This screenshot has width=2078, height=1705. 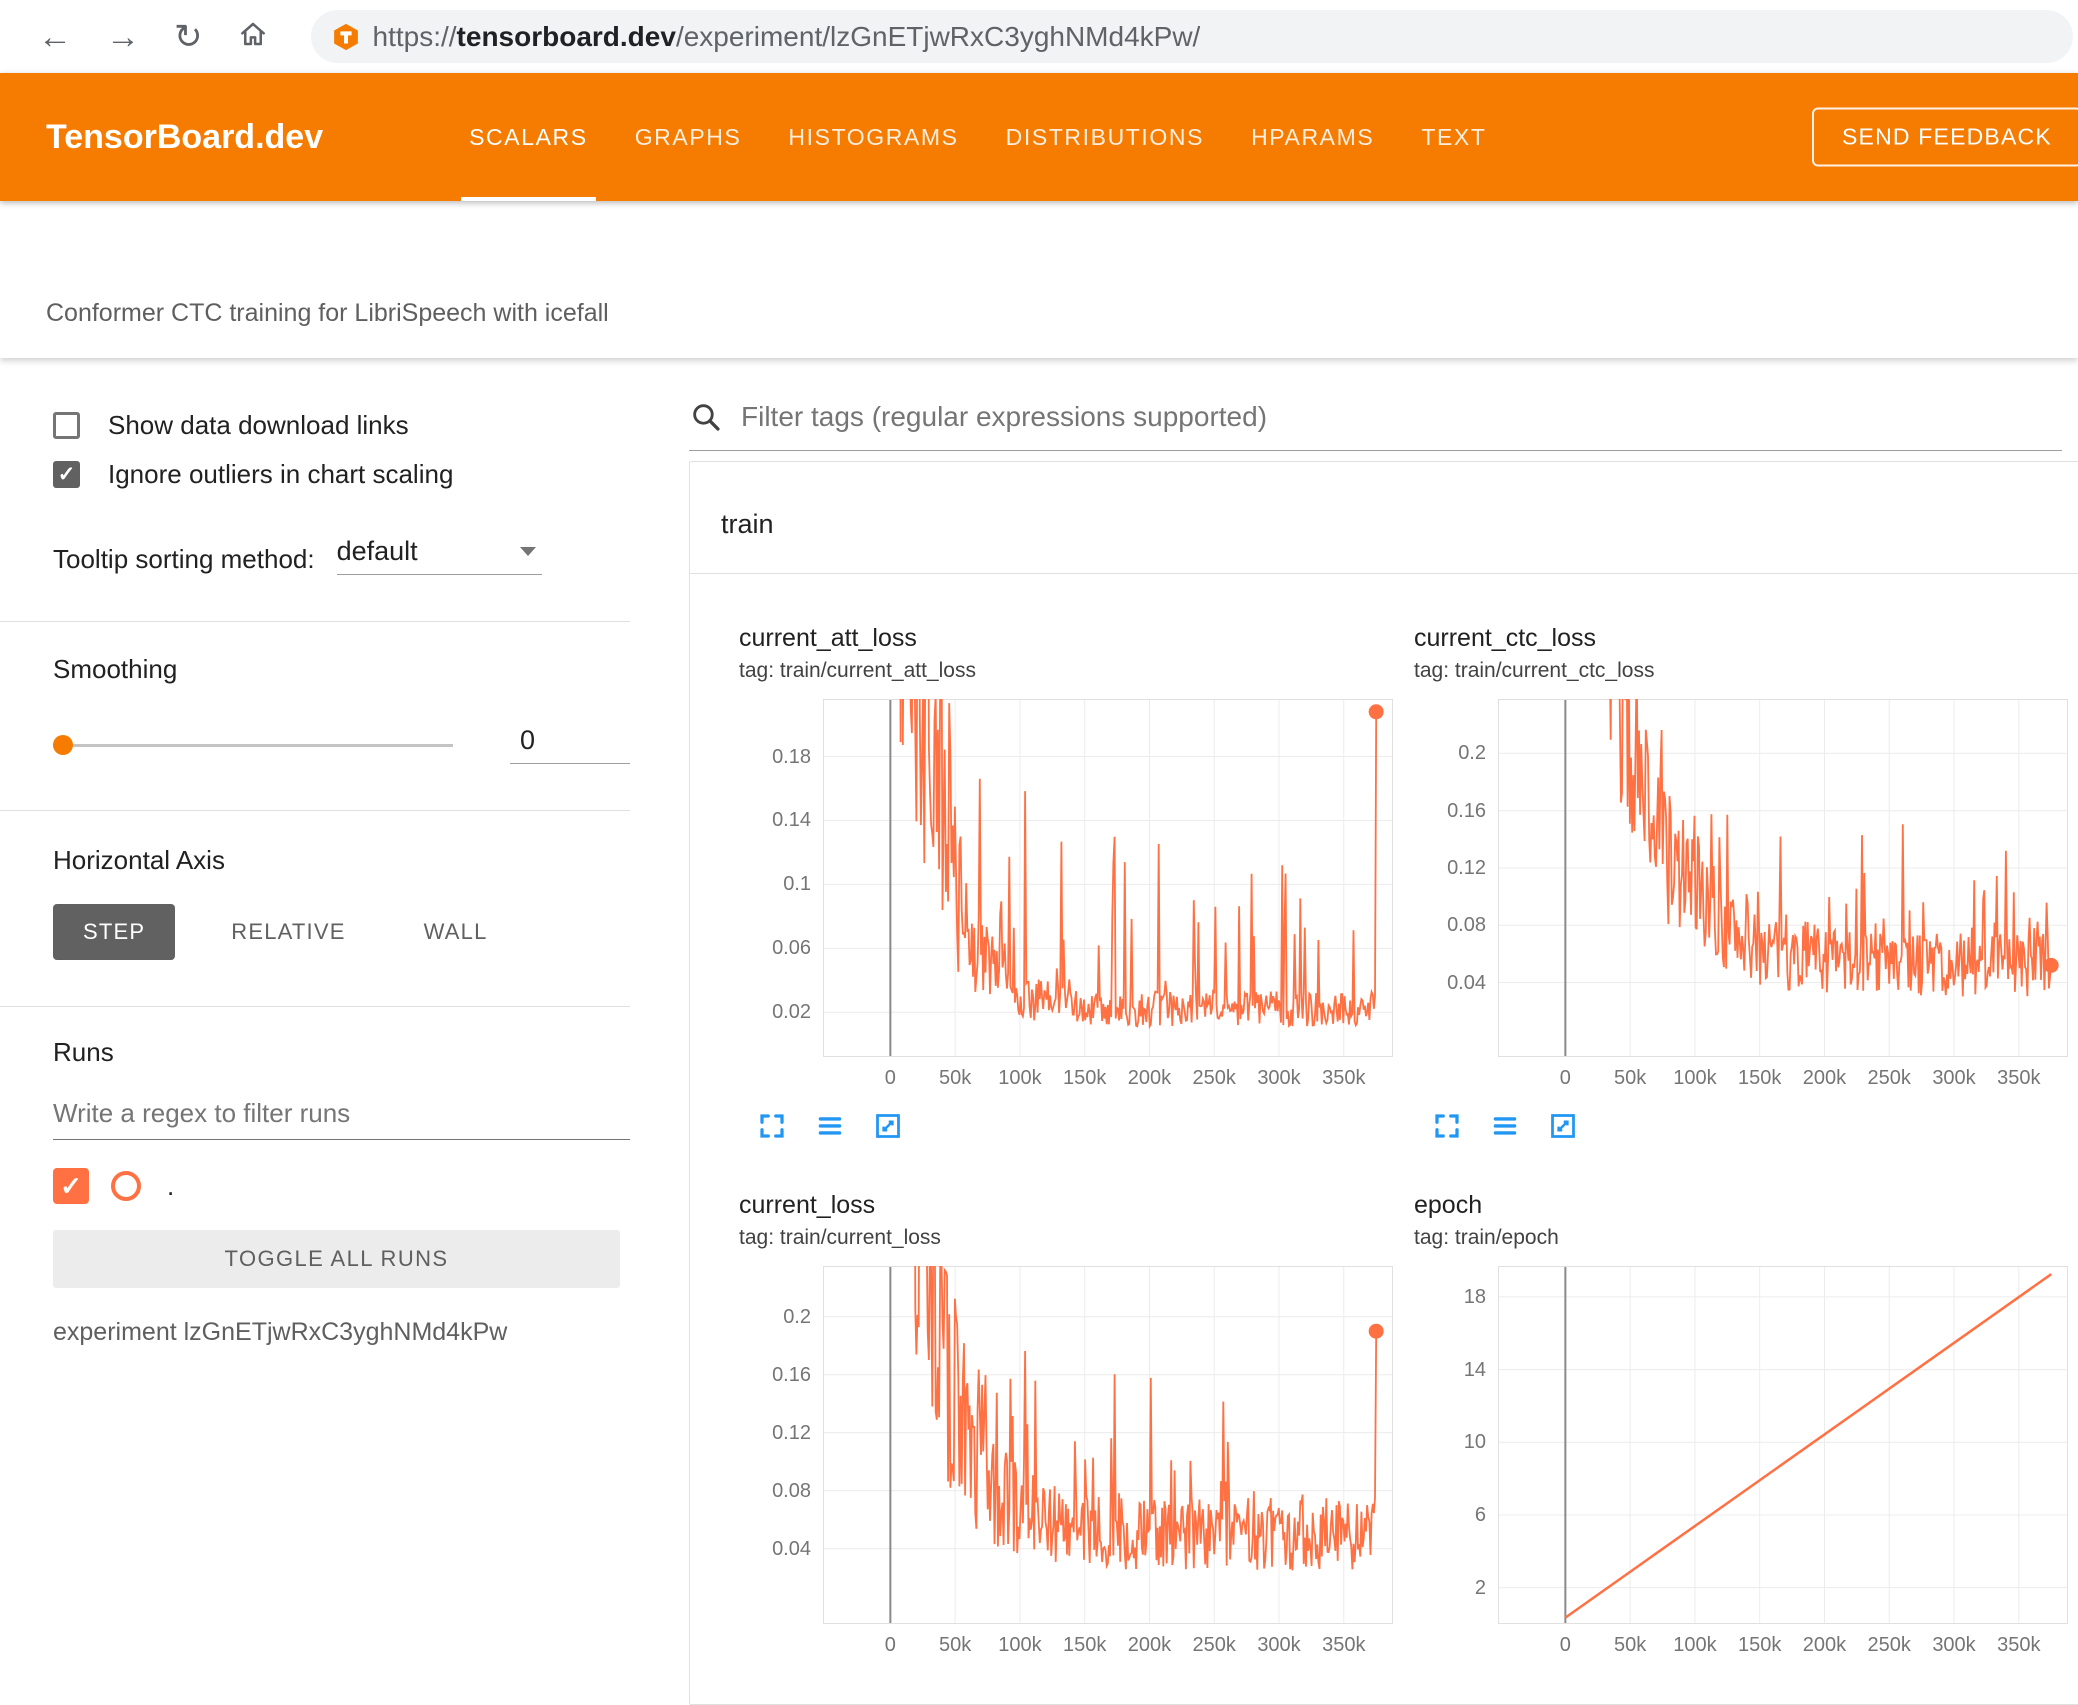 I want to click on tab-distributions: DISTRIBUTIONS, so click(x=1105, y=137).